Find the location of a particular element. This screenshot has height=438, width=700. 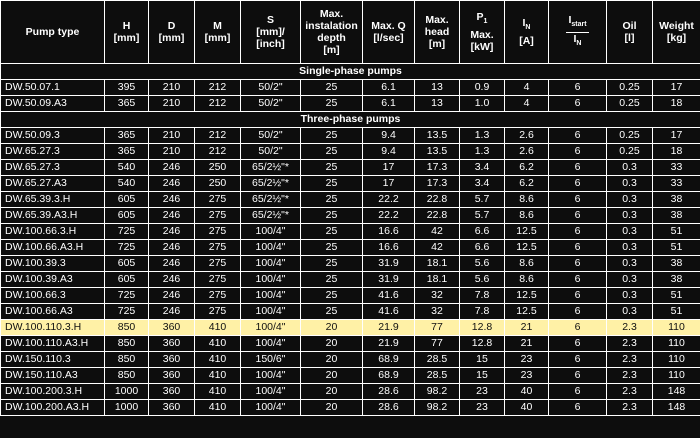

cell-h: 395 is located at coordinates (126, 87).